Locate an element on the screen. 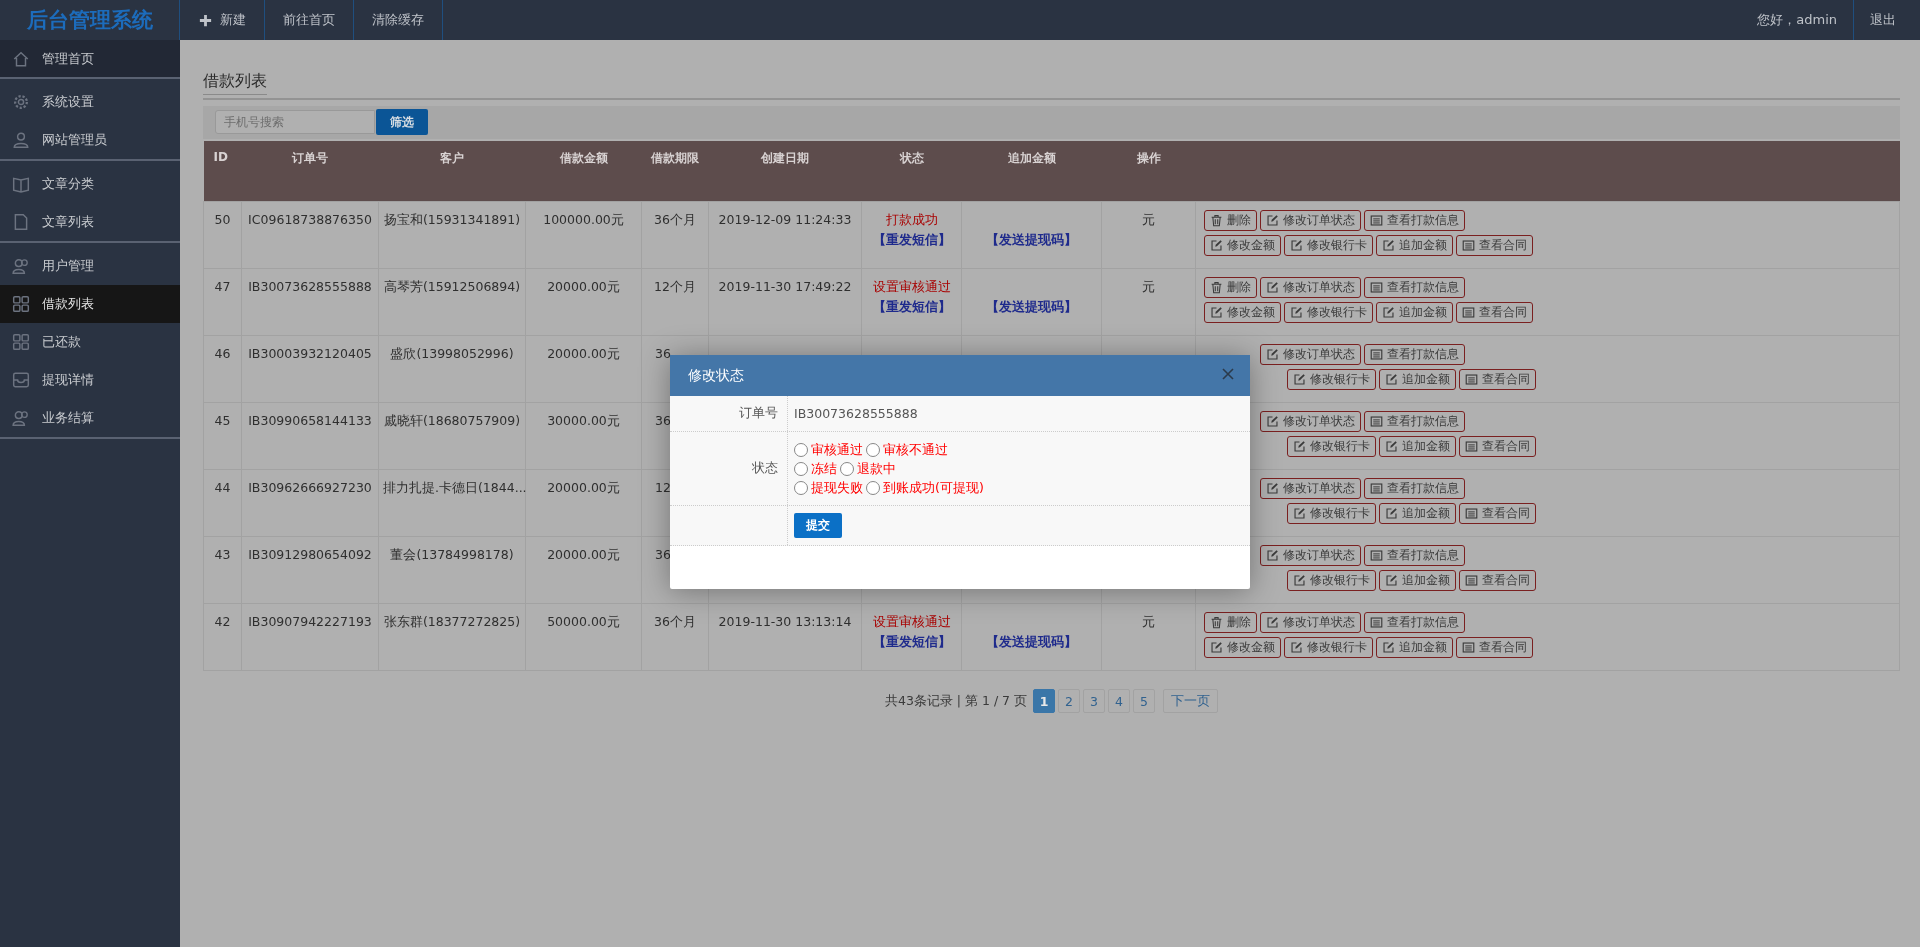 The height and width of the screenshot is (947, 1920). table-cell: 44 is located at coordinates (222, 487).